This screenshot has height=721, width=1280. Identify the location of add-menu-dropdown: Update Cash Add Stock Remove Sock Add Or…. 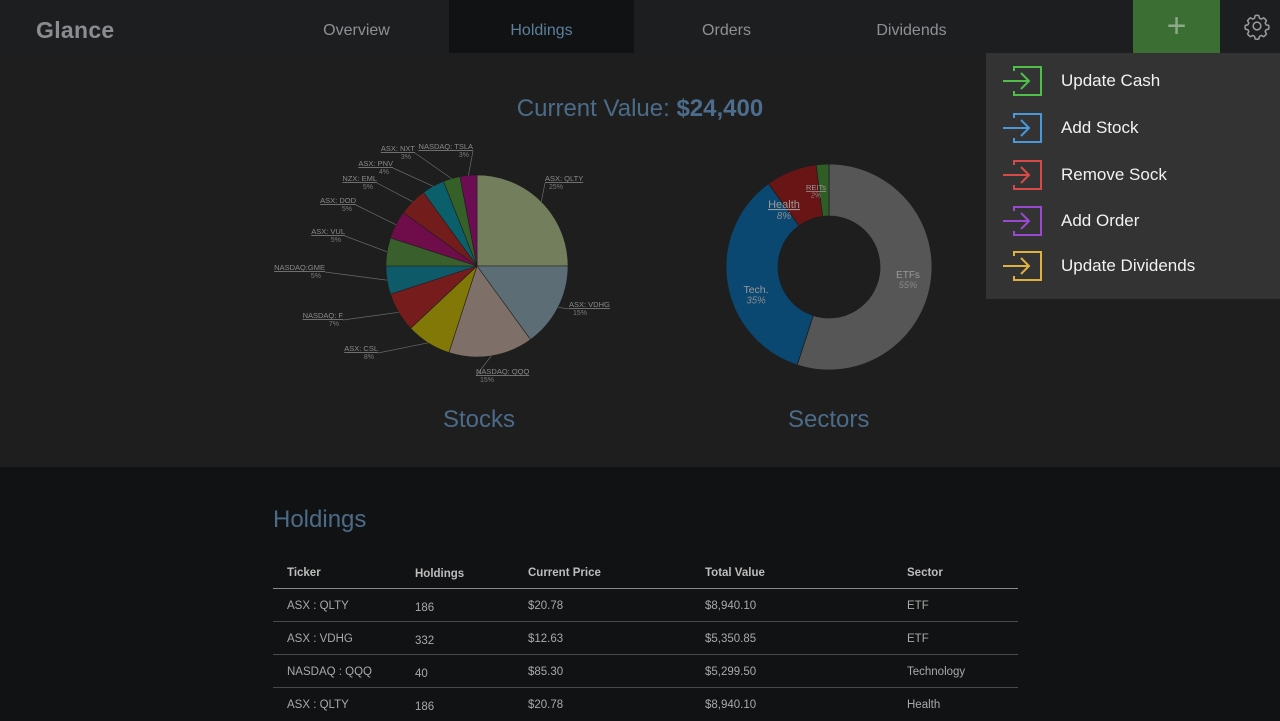
(1133, 176).